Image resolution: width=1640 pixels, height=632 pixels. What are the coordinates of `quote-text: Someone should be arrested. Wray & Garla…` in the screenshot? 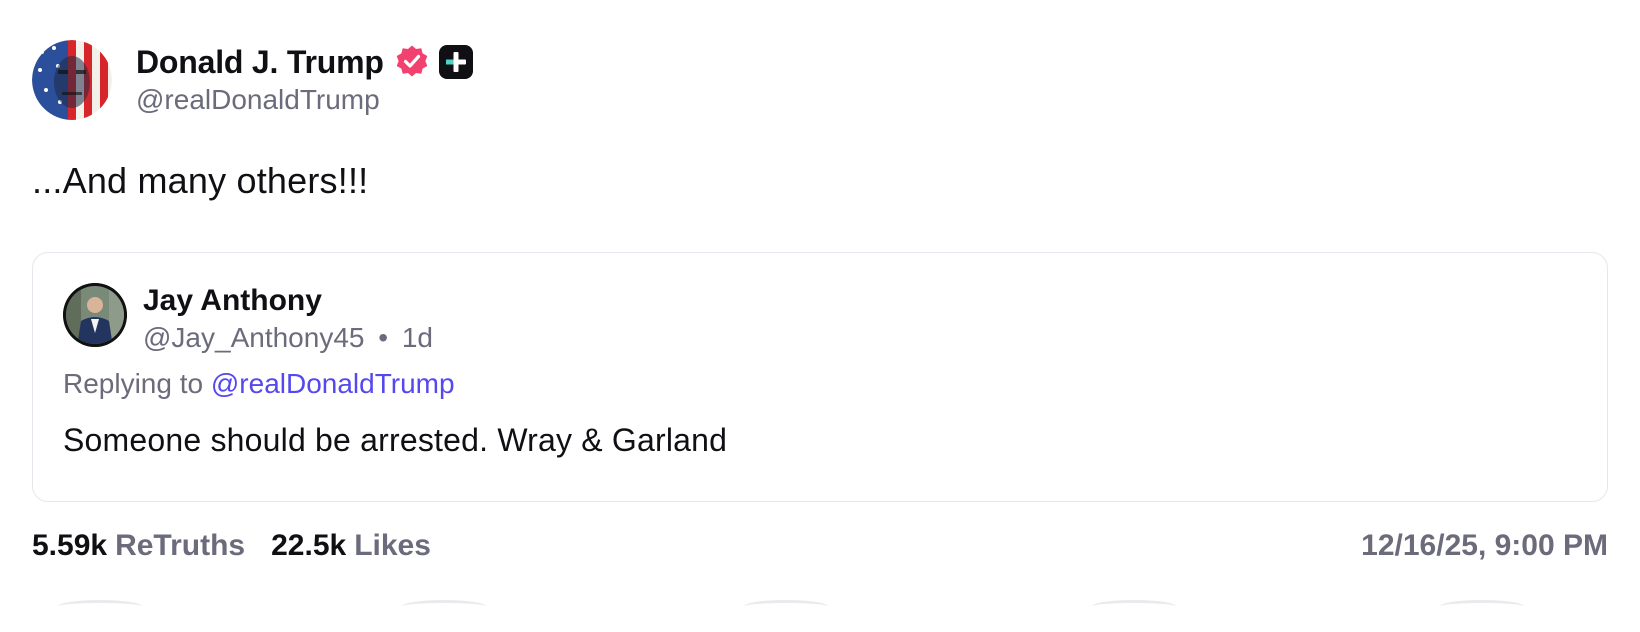 It's located at (395, 440).